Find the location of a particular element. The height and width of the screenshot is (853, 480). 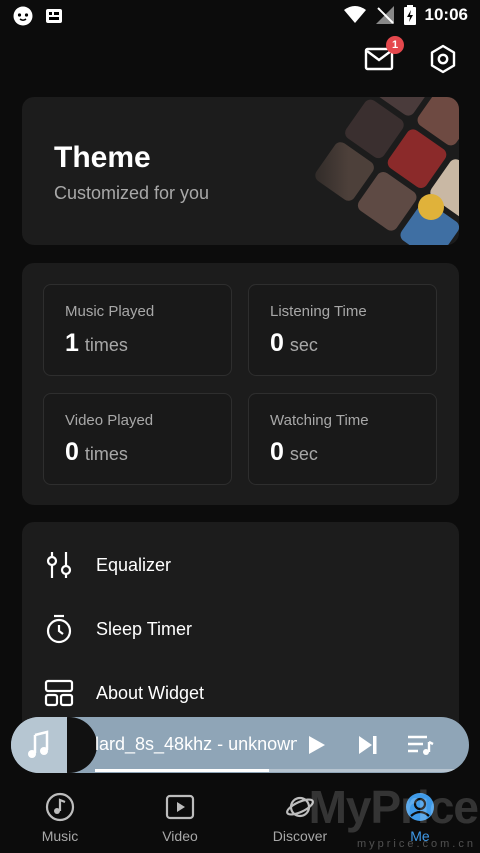

equalizer-item: Equalizer is located at coordinates (240, 565).